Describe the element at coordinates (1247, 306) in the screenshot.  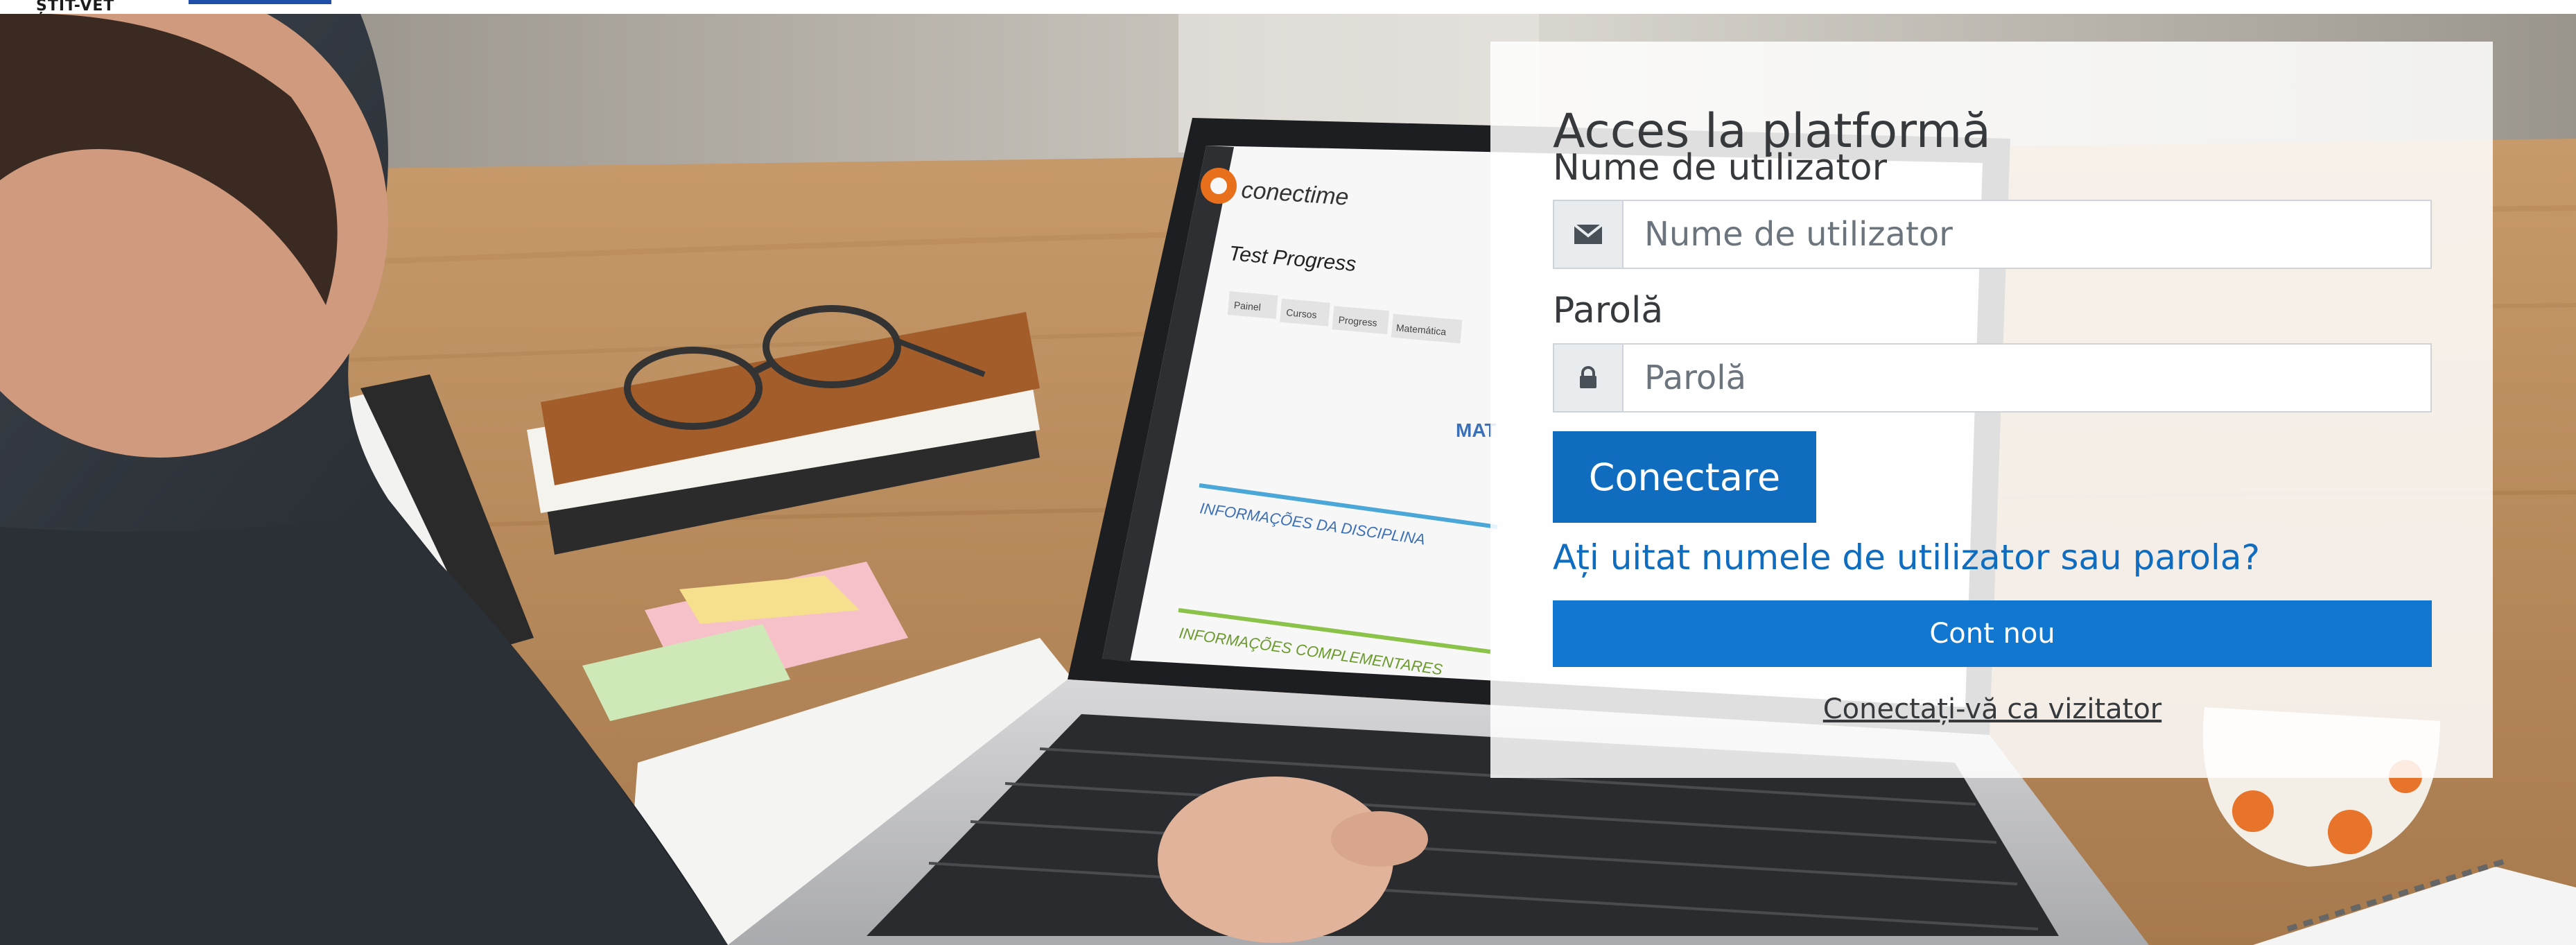
I see `svg-text: Painel` at that location.